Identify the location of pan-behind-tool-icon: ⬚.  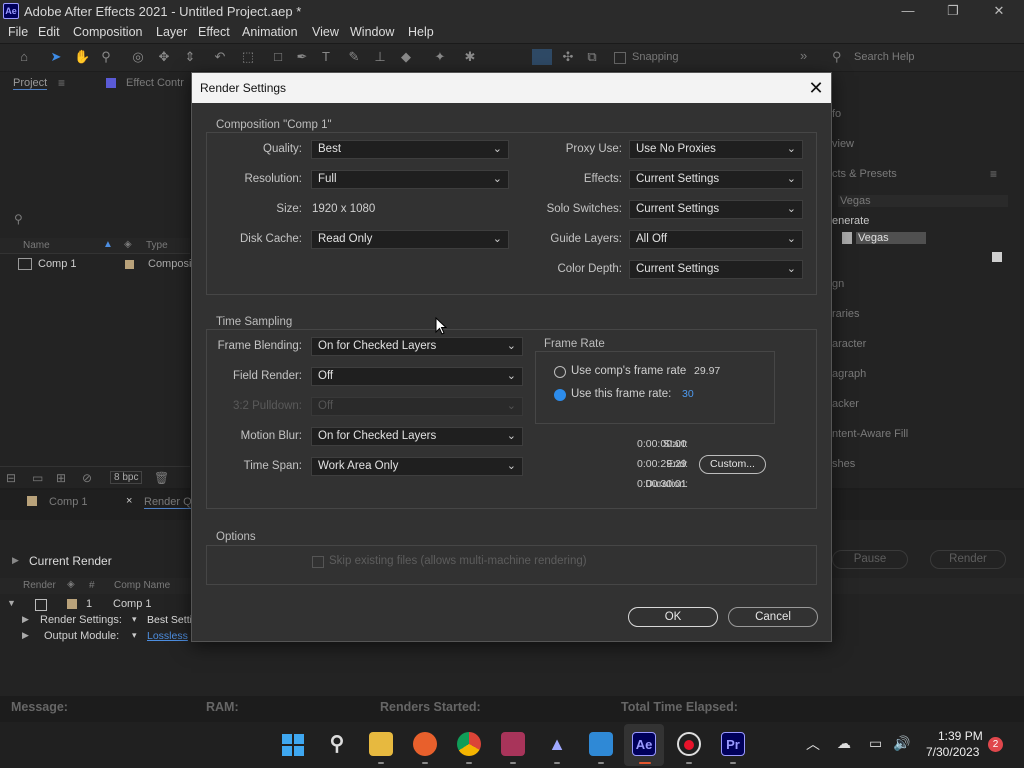
(248, 57).